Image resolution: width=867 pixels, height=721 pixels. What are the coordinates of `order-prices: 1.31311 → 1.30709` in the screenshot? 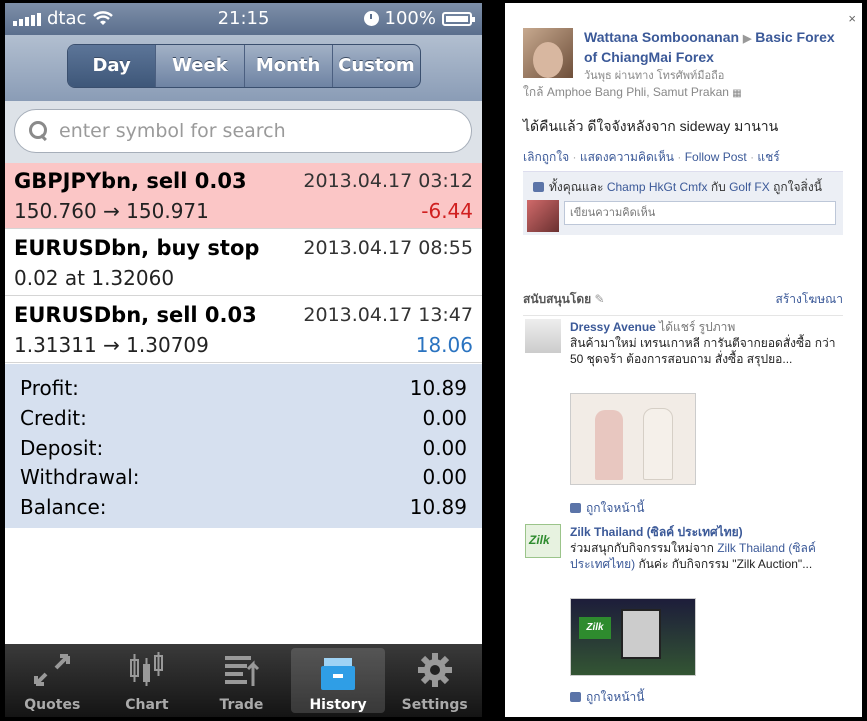 It's located at (111, 345).